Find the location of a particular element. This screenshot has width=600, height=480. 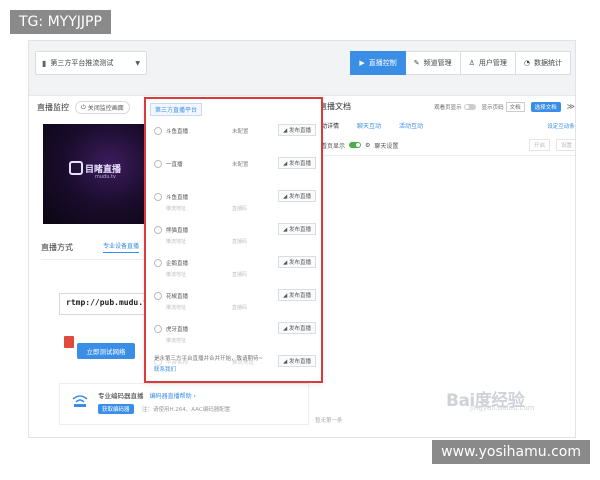

encoder-note: 注：请使用H.264、AAC编码器配置 is located at coordinates (186, 410).